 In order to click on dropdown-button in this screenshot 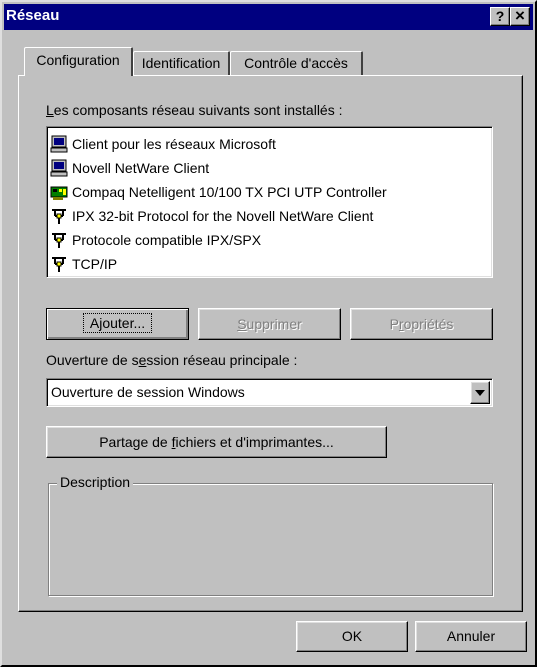, I will do `click(480, 392)`.